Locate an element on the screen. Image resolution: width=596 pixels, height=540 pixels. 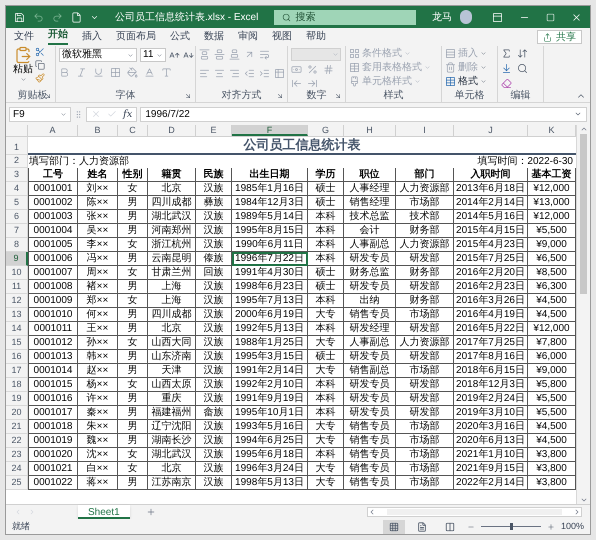
row-header: 8 is located at coordinates (17, 245).